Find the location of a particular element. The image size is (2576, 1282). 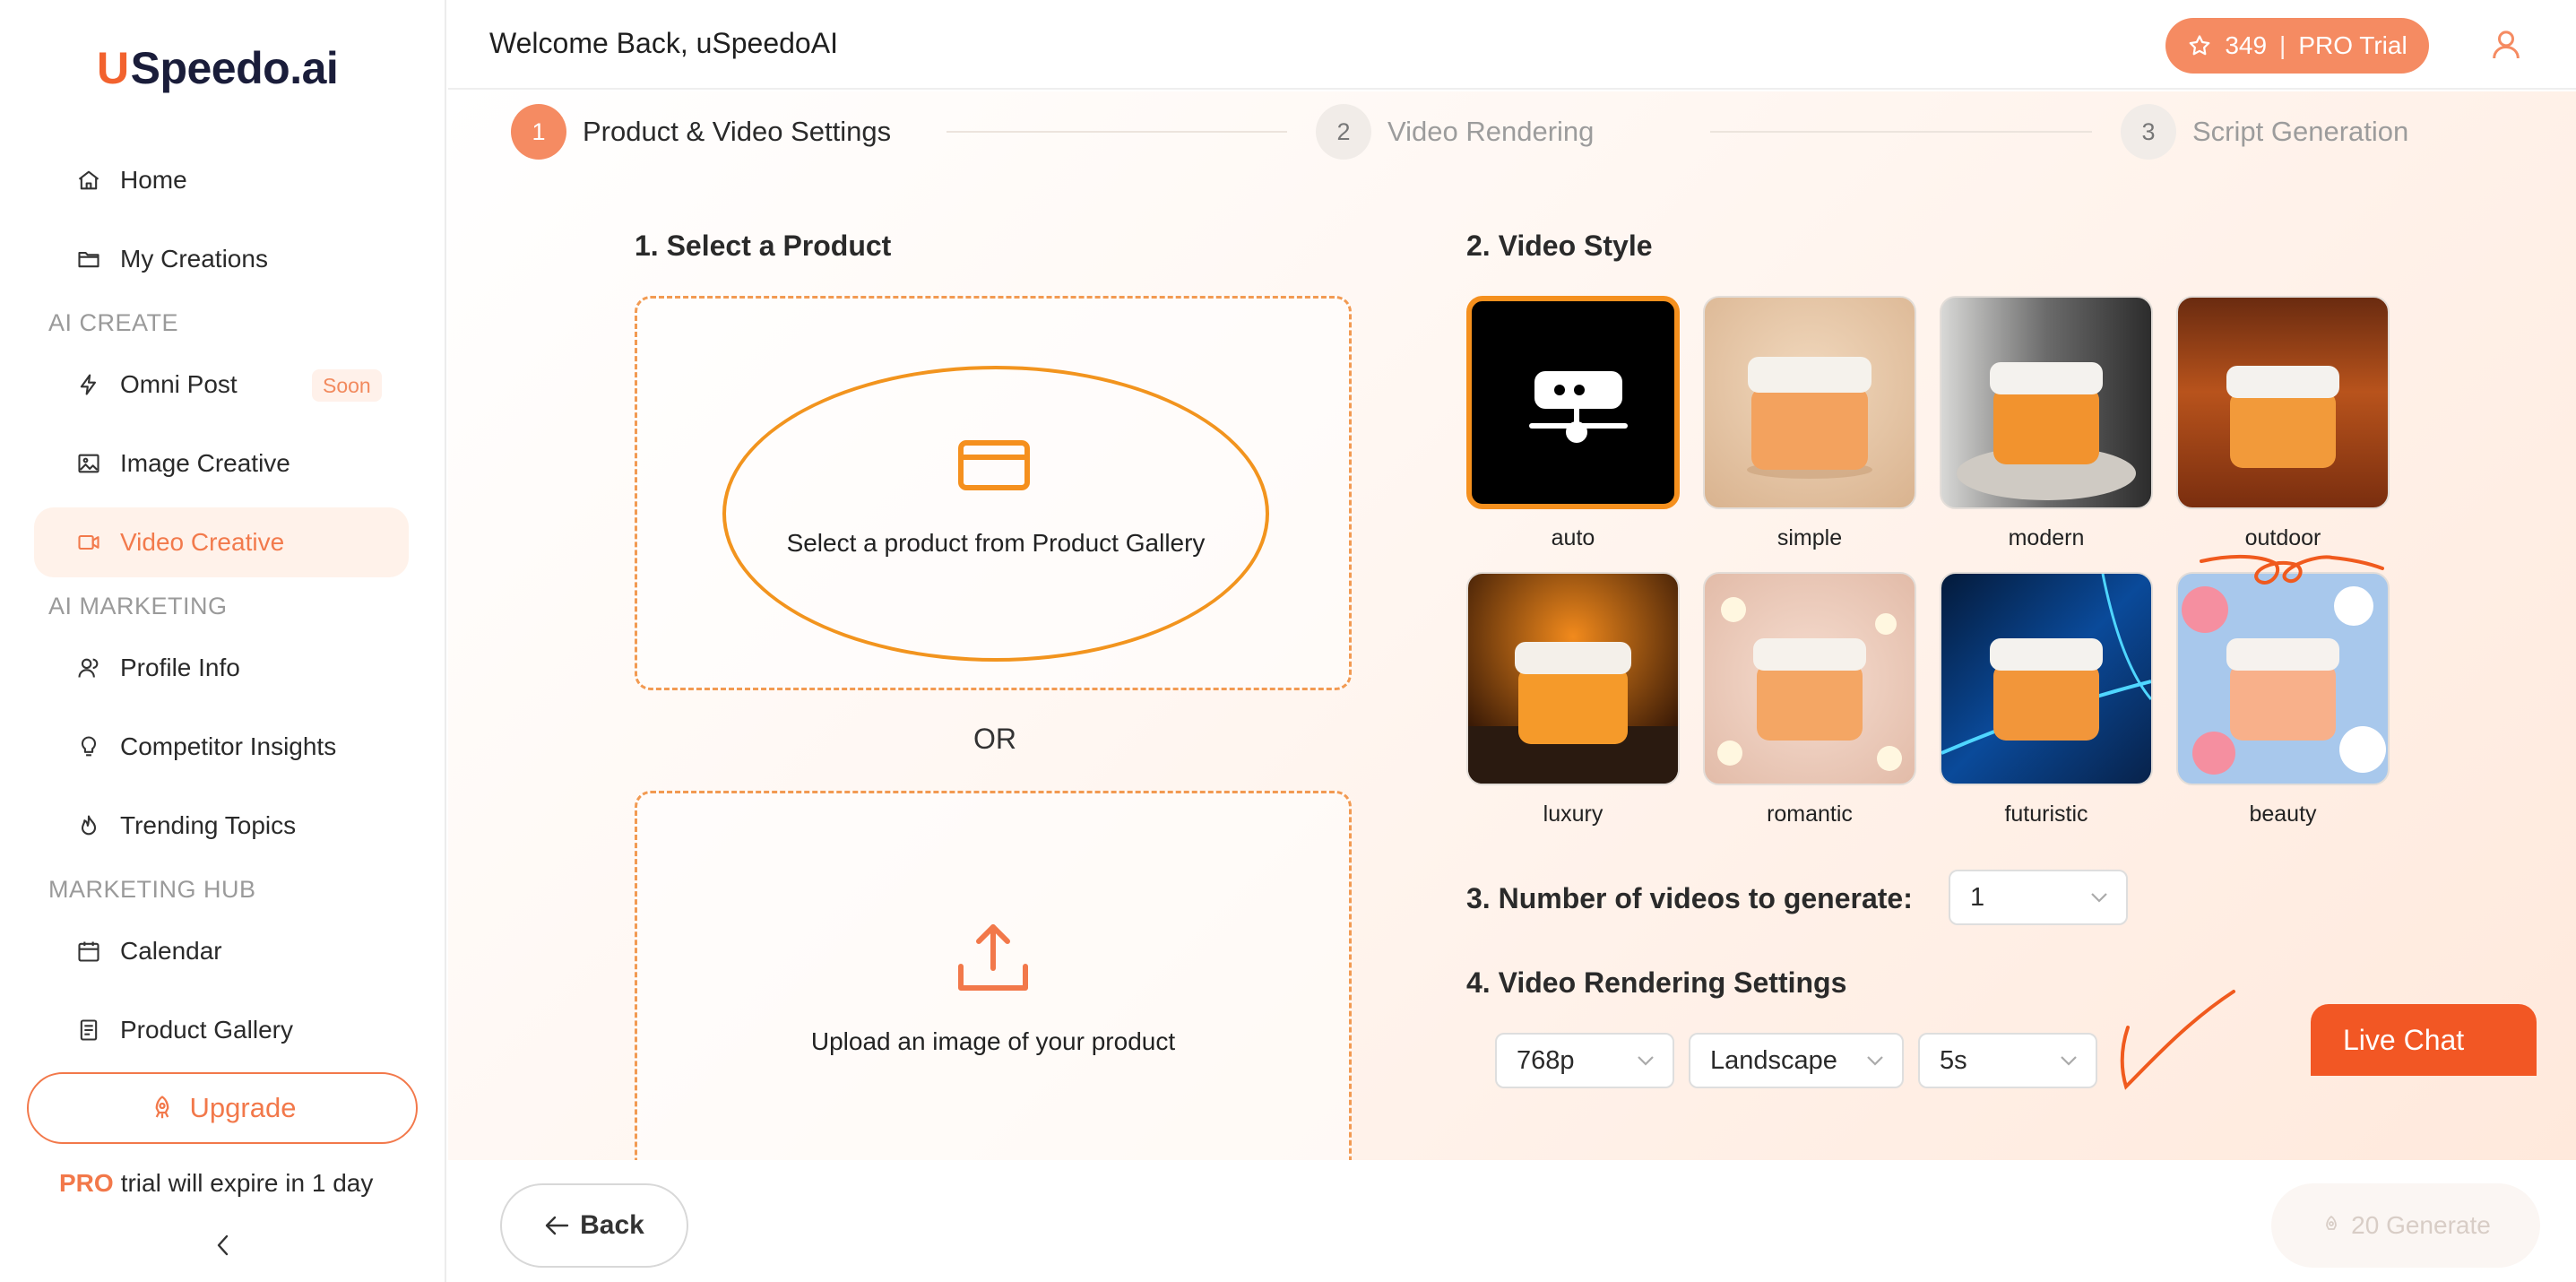

futuristic-style-image is located at coordinates (2046, 664).